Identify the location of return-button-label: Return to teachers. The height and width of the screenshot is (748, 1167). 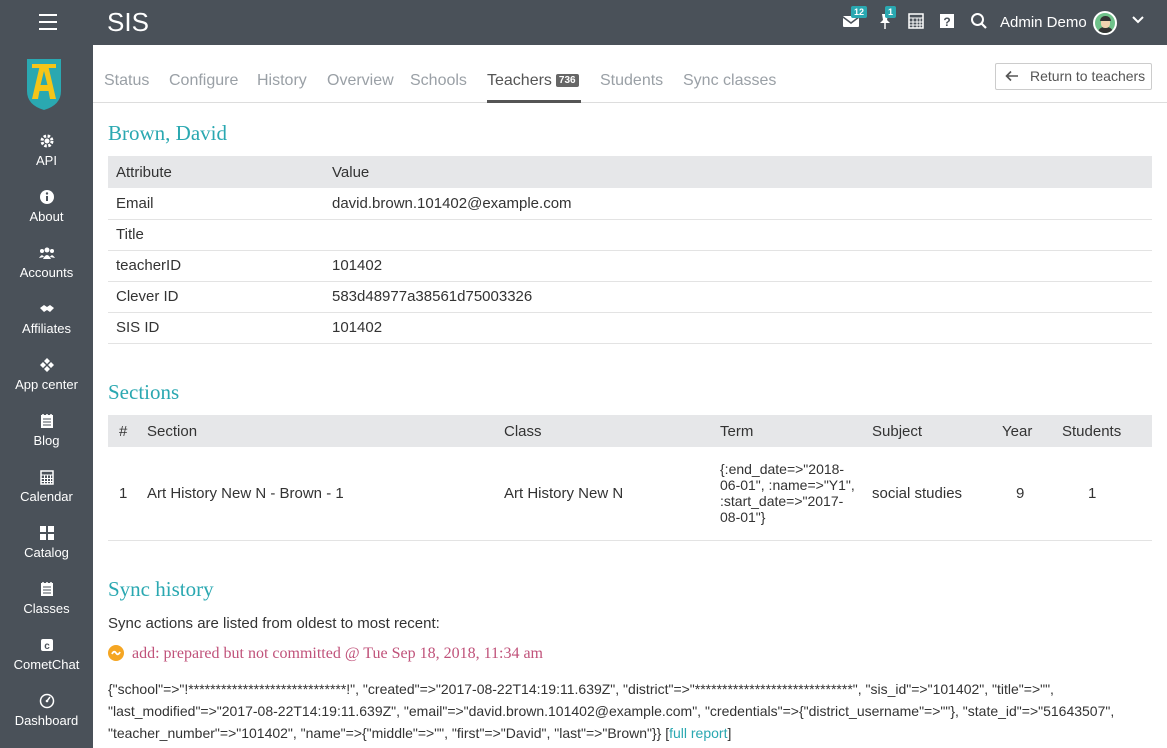
(1088, 76).